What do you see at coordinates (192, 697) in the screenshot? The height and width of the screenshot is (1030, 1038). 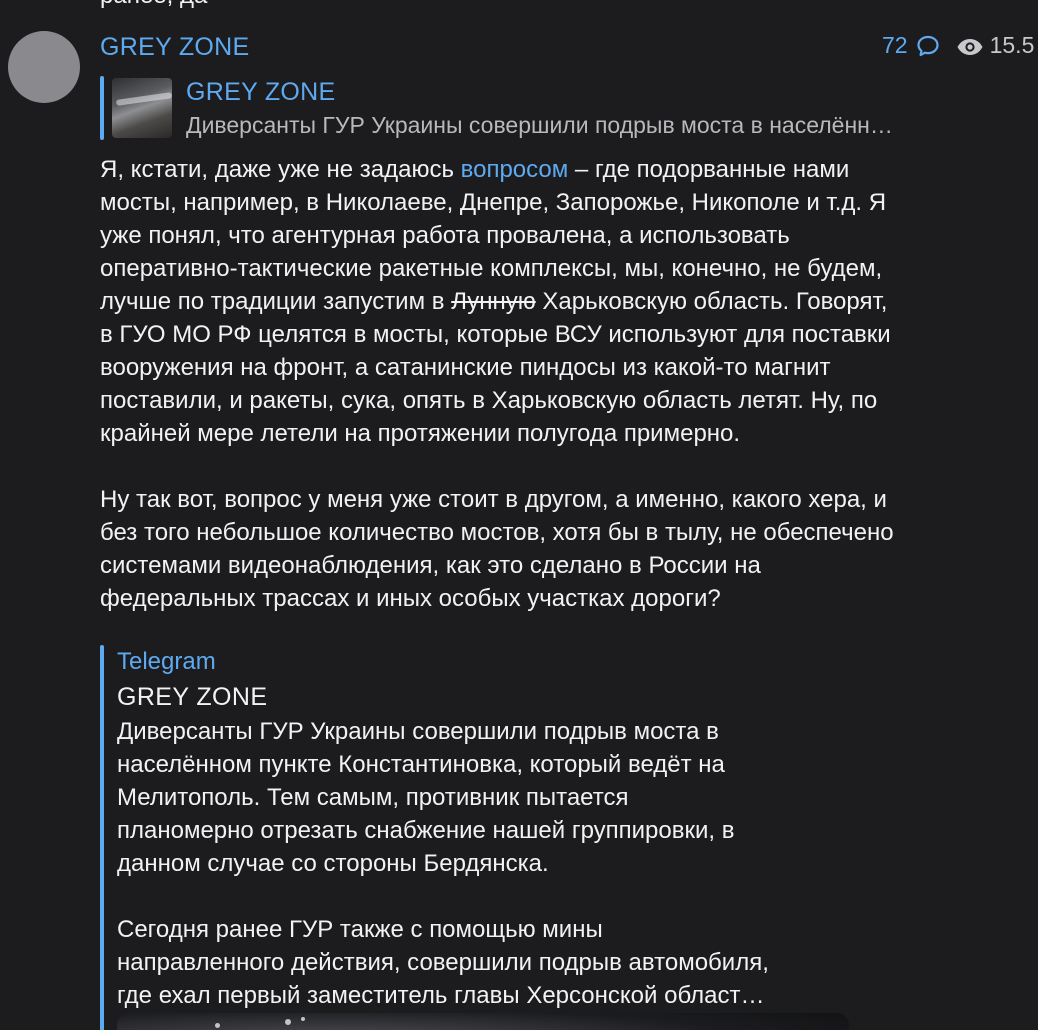 I see `link-preview-title: GREY ZONE` at bounding box center [192, 697].